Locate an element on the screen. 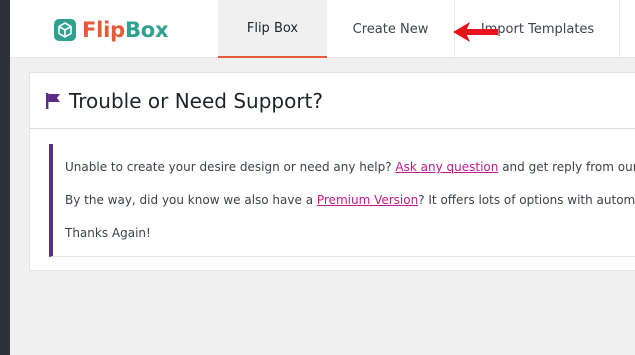 Image resolution: width=635 pixels, height=355 pixels. notice-line-help-text-end: and get reply from our expe is located at coordinates (568, 167).